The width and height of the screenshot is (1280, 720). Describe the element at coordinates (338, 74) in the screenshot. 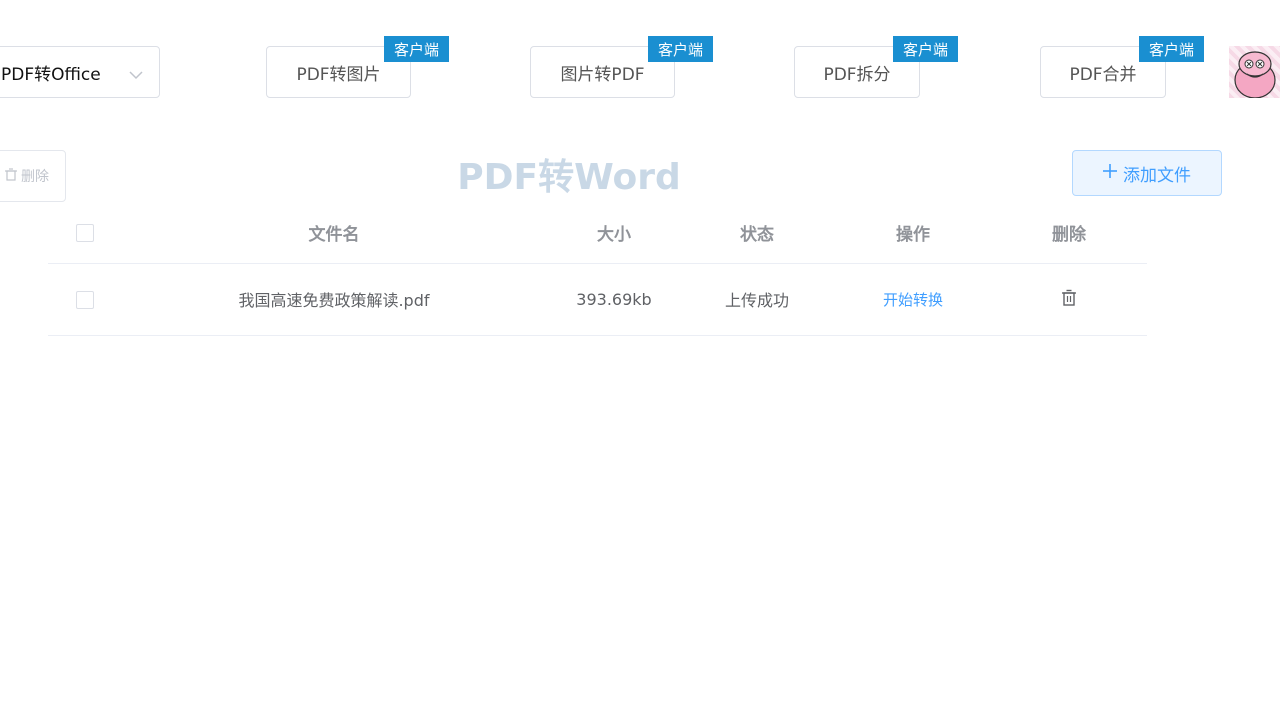

I see `pdf-to-image-label: PDF转图片` at that location.